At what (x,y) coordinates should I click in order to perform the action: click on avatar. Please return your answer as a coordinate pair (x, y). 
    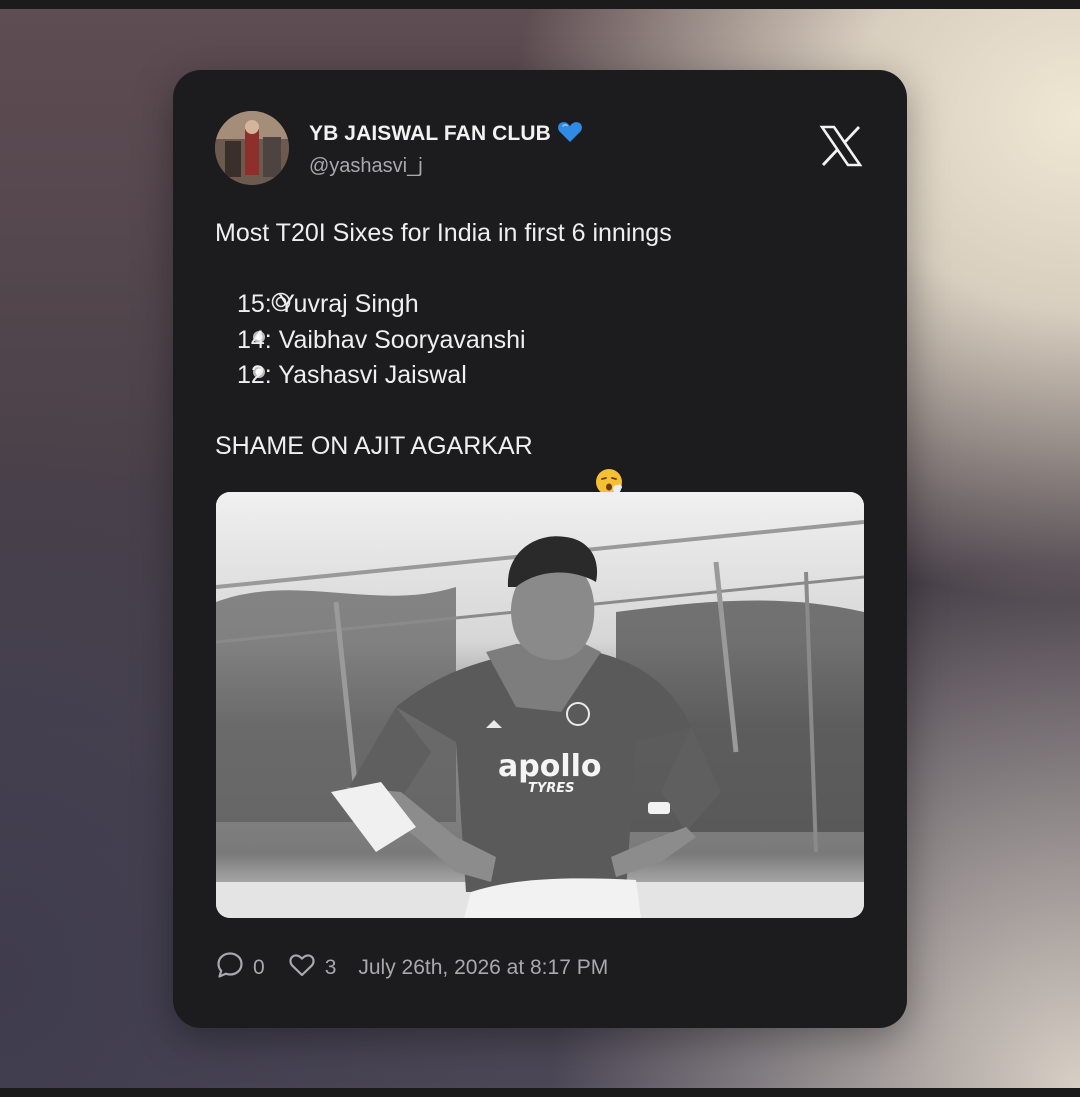
    Looking at the image, I should click on (252, 148).